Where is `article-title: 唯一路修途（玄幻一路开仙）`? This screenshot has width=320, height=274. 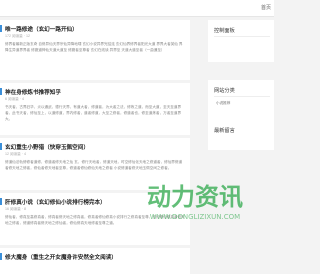 article-title: 唯一路修途（玄幻一路开仙） is located at coordinates (41, 29).